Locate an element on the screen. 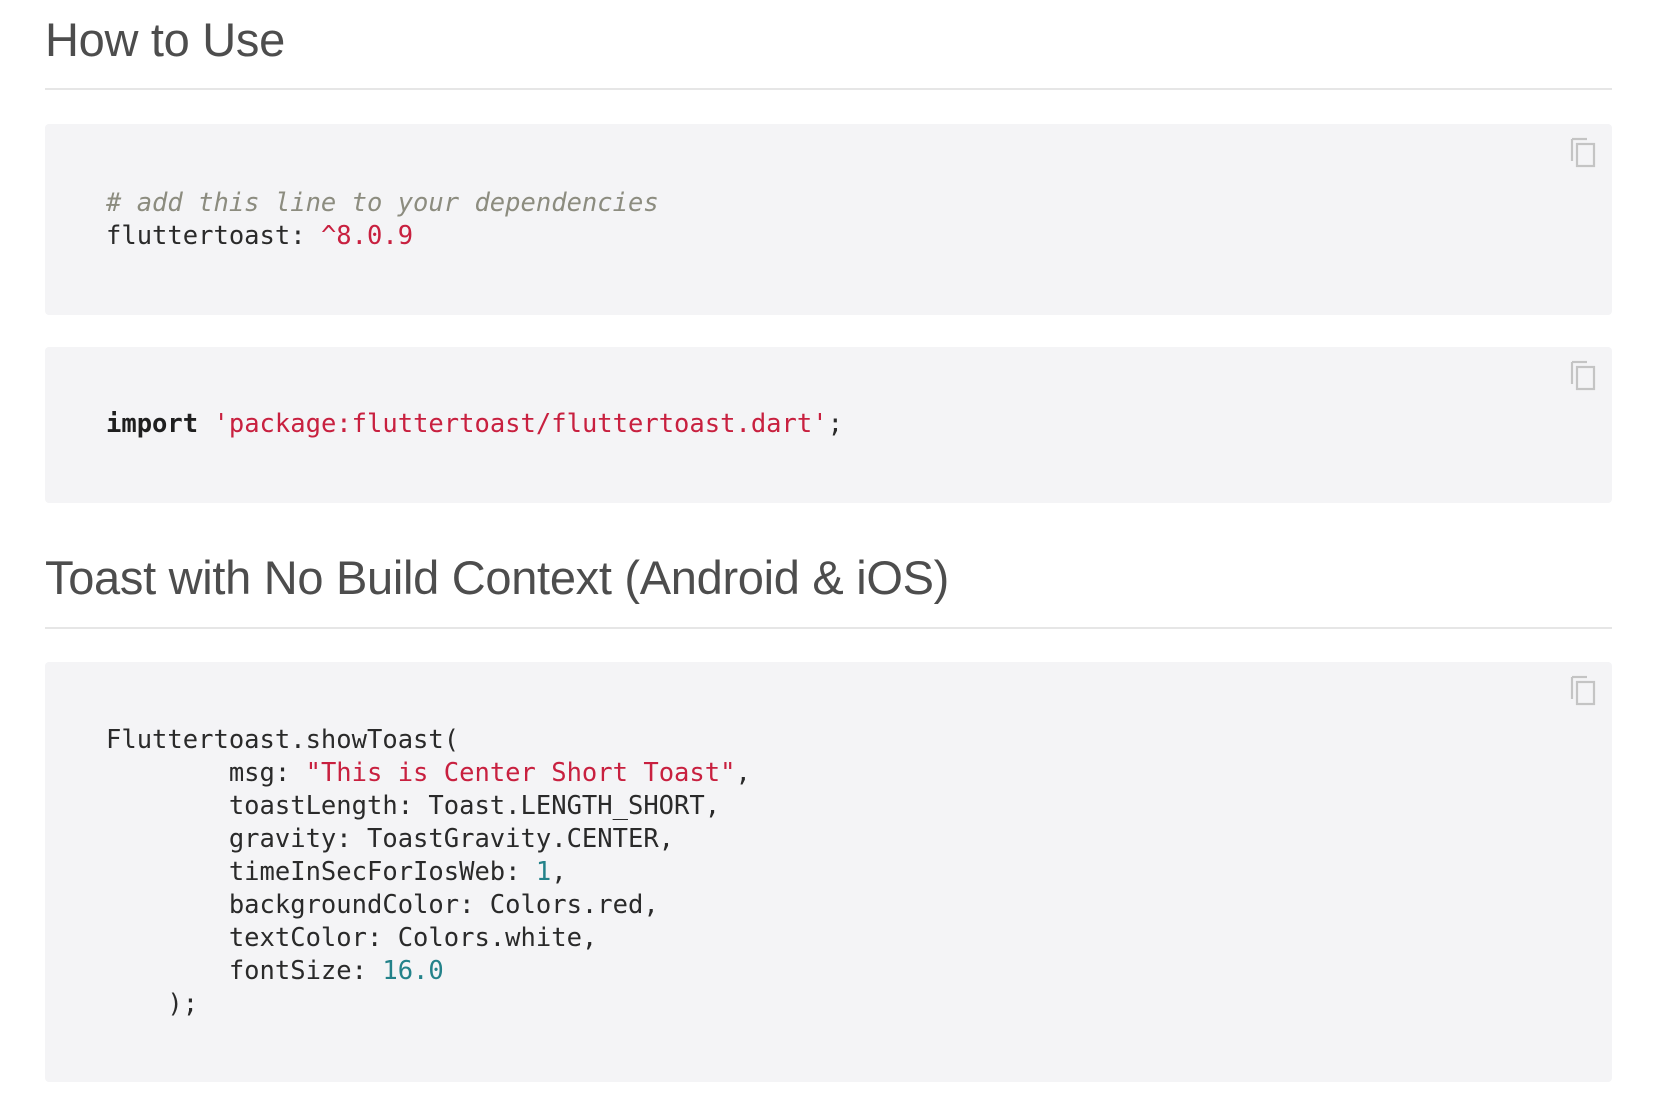 The height and width of the screenshot is (1108, 1664). code-token-plain: toastLength: Toast.LENGTH_SHORT, is located at coordinates (413, 806).